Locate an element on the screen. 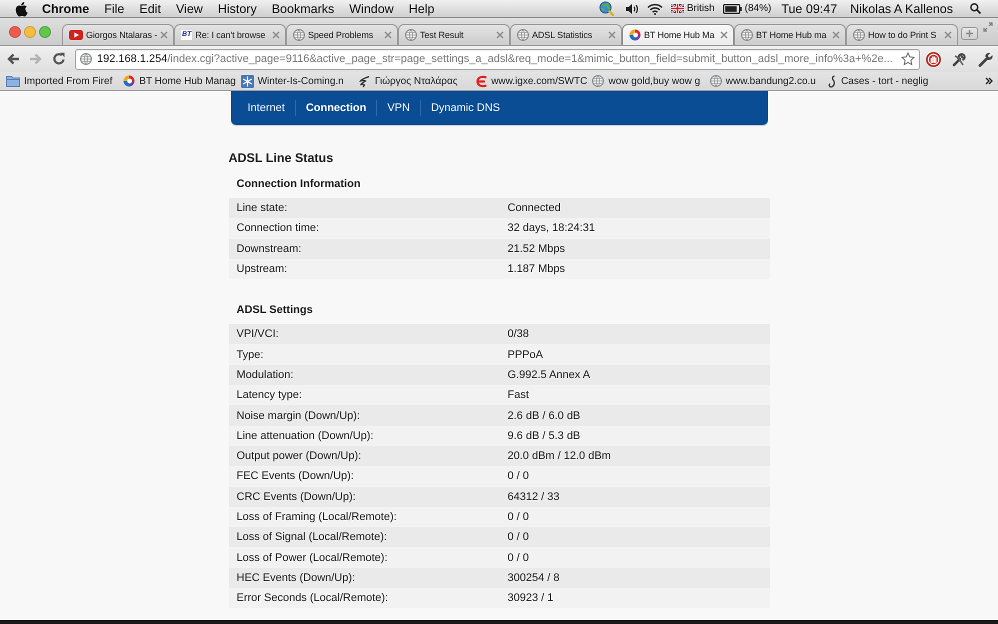 The width and height of the screenshot is (998, 624). flag-icon is located at coordinates (677, 8).